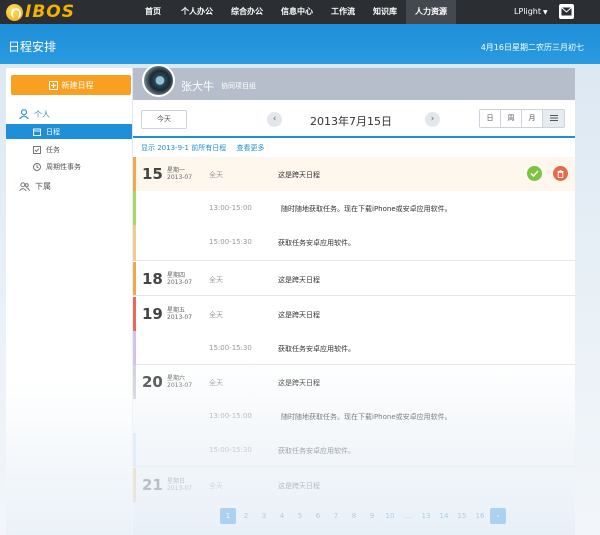 Image resolution: width=600 pixels, height=535 pixels. I want to click on page-button: 13, so click(426, 516).